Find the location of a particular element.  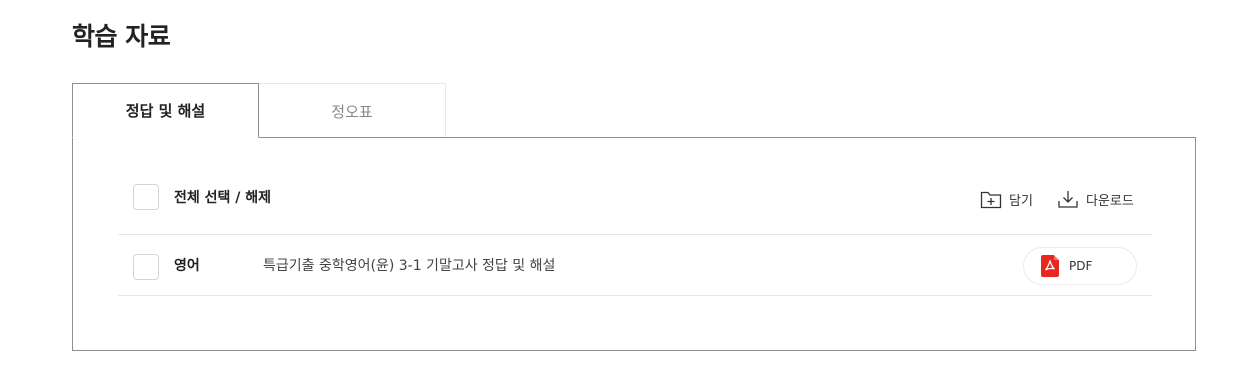

pdf-label: PDF is located at coordinates (1081, 266).